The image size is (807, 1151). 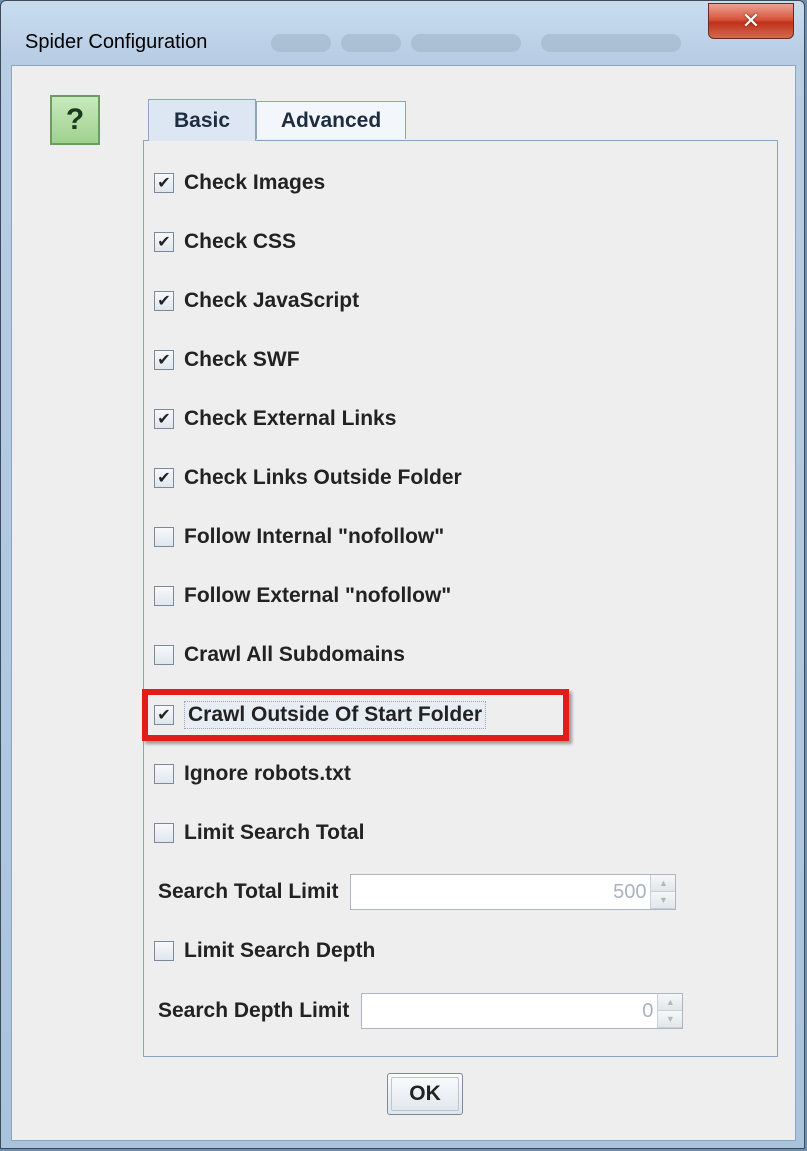 I want to click on help-icon: ?, so click(x=75, y=119).